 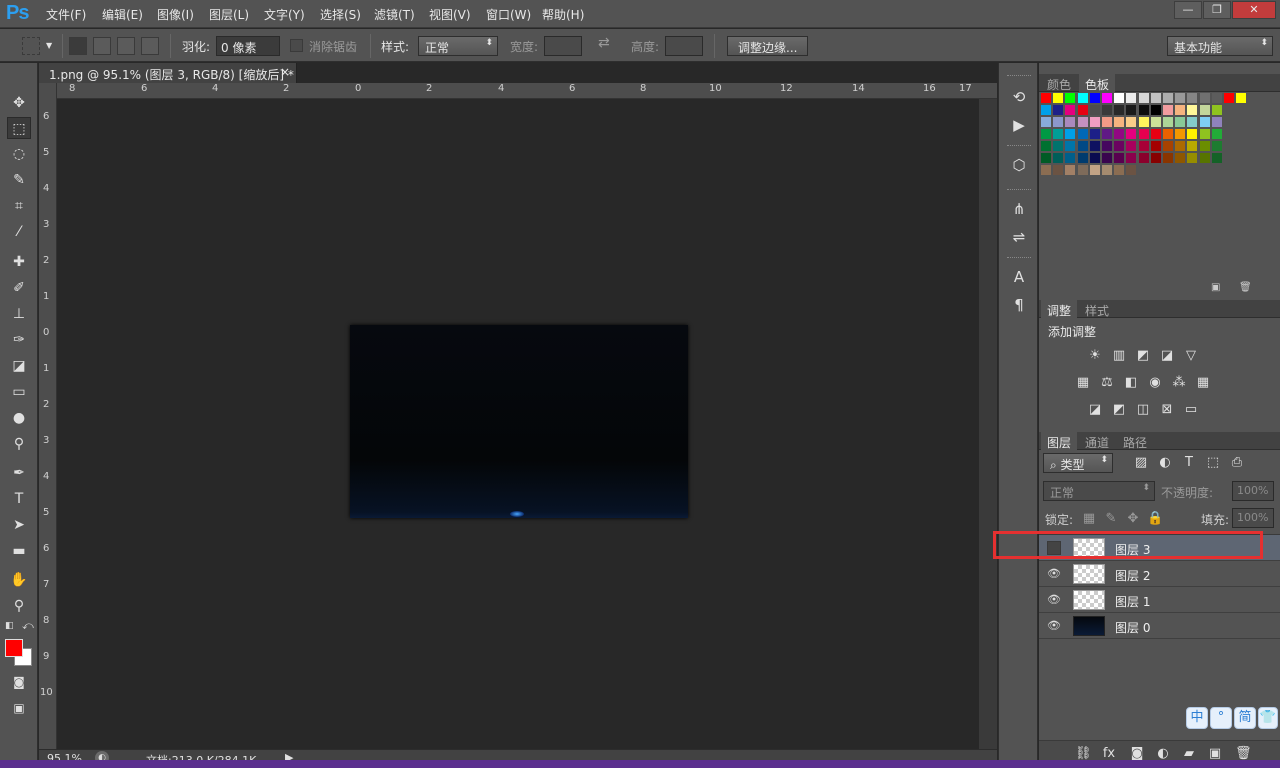 I want to click on height-input, so click(x=684, y=46).